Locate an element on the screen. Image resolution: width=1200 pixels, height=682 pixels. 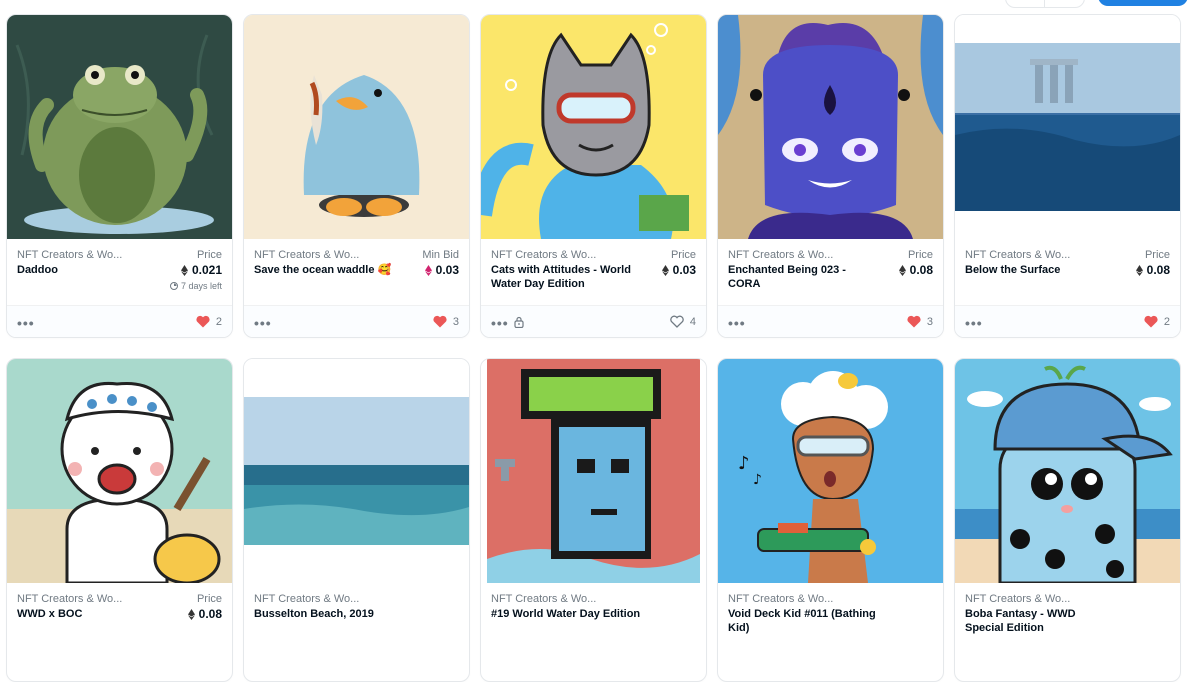
price-label: Min Bid is located at coordinates (440, 255).